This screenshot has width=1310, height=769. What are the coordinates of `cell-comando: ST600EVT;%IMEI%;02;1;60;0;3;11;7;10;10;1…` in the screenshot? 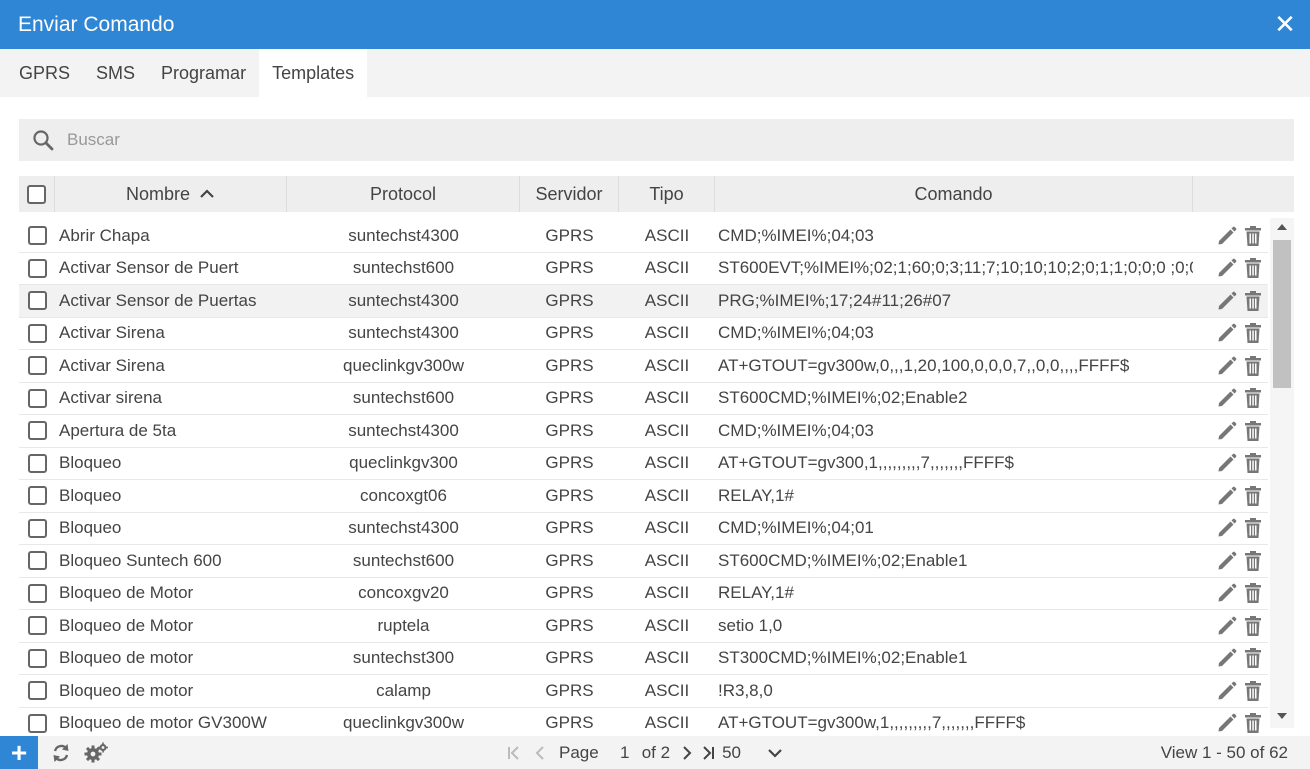 It's located at (955, 268).